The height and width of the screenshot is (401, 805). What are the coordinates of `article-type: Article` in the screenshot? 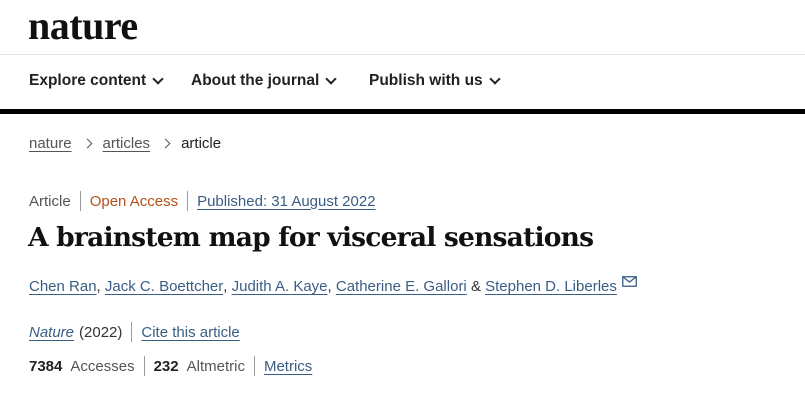 It's located at (50, 201).